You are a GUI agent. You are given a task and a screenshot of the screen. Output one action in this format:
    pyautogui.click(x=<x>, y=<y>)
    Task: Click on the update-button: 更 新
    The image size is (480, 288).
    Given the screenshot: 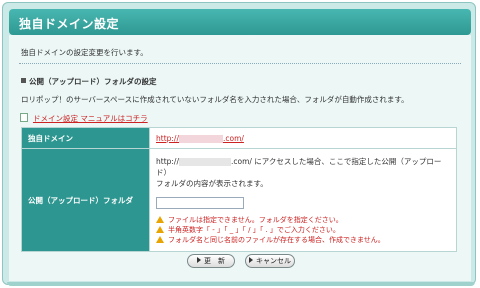 What is the action you would take?
    pyautogui.click(x=211, y=261)
    